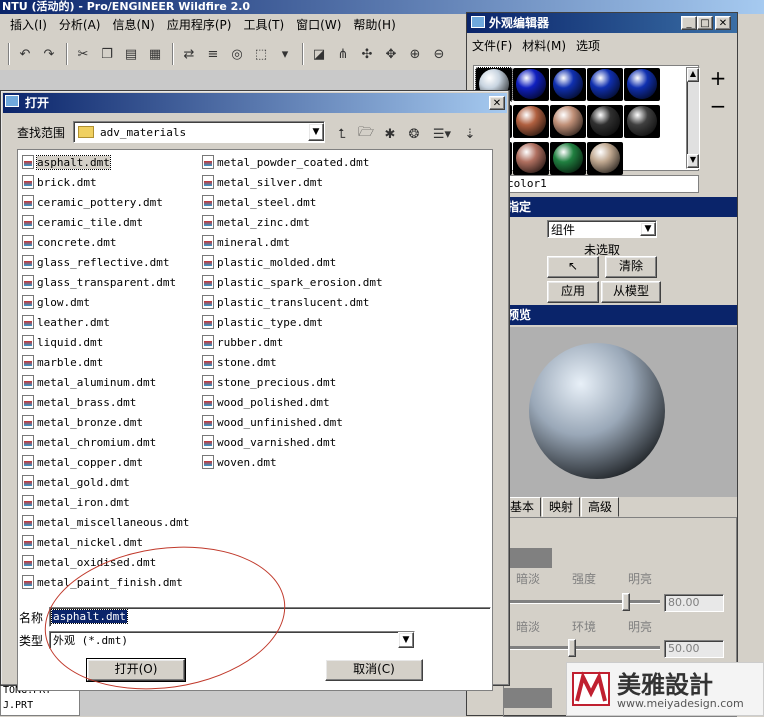 The width and height of the screenshot is (764, 717). I want to click on menu-help: 帮助(H), so click(374, 25).